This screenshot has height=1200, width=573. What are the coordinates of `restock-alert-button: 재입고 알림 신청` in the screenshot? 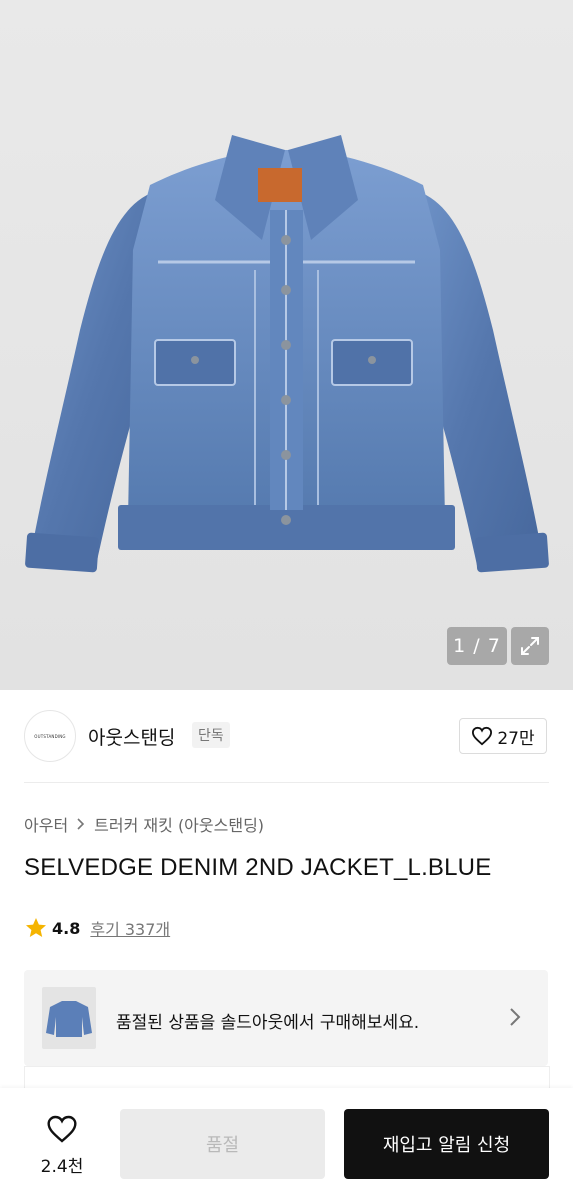 It's located at (446, 1144).